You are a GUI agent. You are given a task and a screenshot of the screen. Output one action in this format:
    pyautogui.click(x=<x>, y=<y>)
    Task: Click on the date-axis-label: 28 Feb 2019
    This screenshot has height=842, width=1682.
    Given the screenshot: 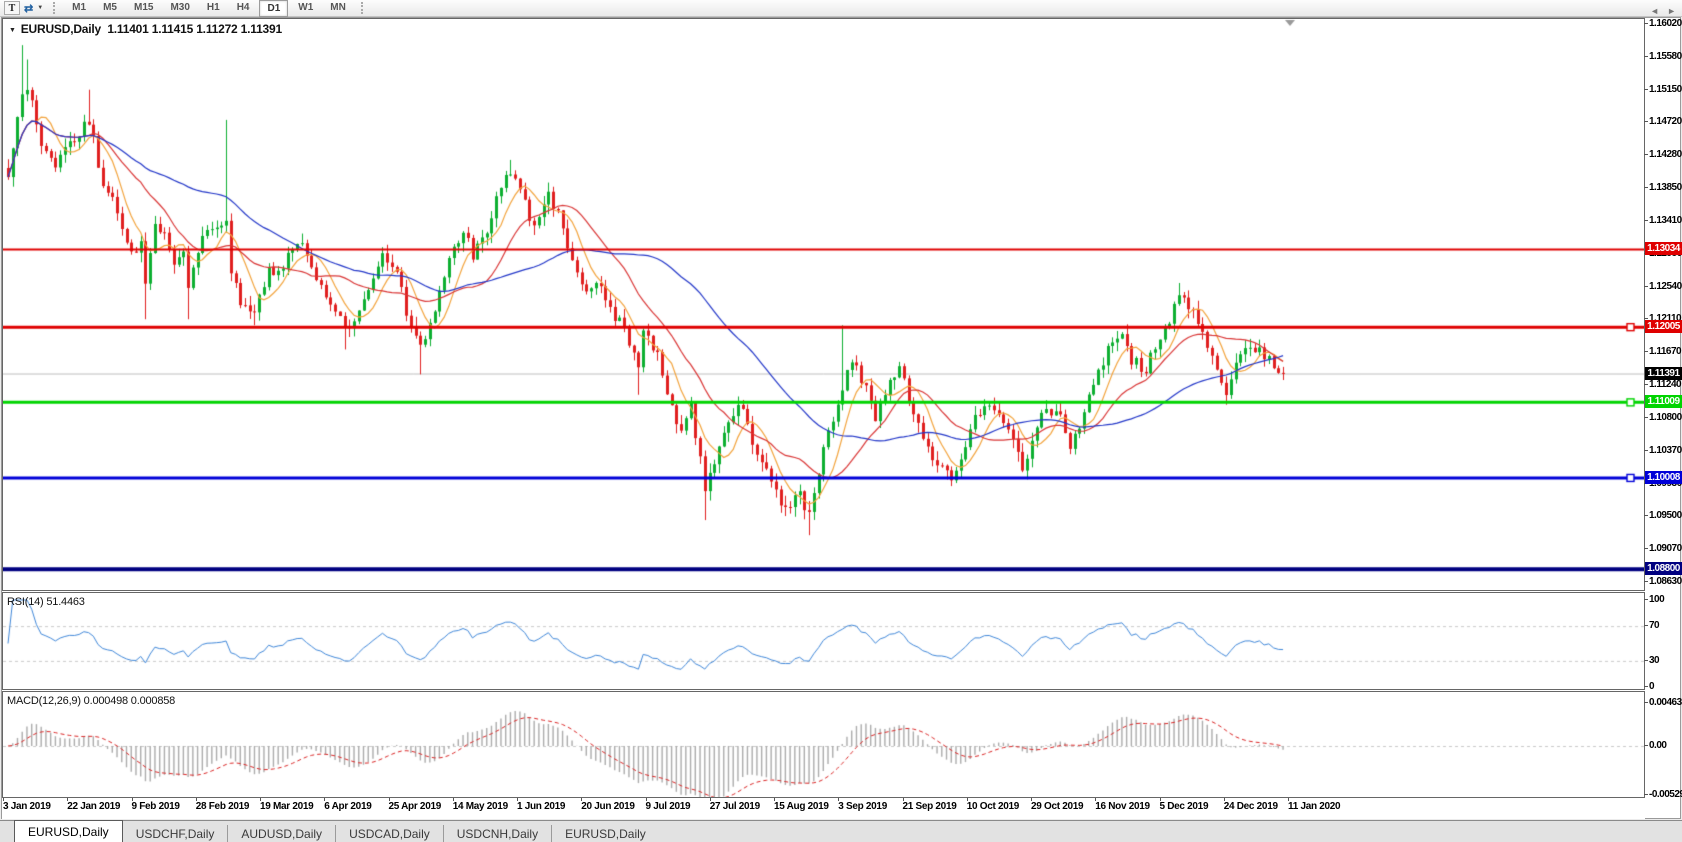 What is the action you would take?
    pyautogui.click(x=222, y=806)
    